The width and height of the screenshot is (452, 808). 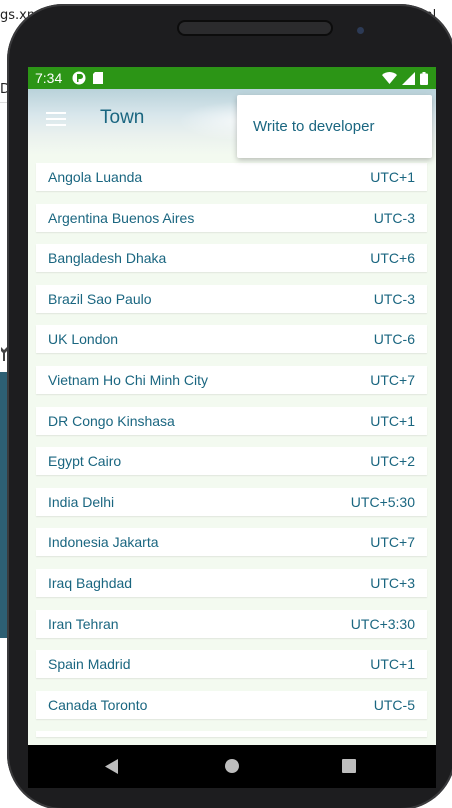 What do you see at coordinates (56, 119) in the screenshot?
I see `hamburger-menu-icon` at bounding box center [56, 119].